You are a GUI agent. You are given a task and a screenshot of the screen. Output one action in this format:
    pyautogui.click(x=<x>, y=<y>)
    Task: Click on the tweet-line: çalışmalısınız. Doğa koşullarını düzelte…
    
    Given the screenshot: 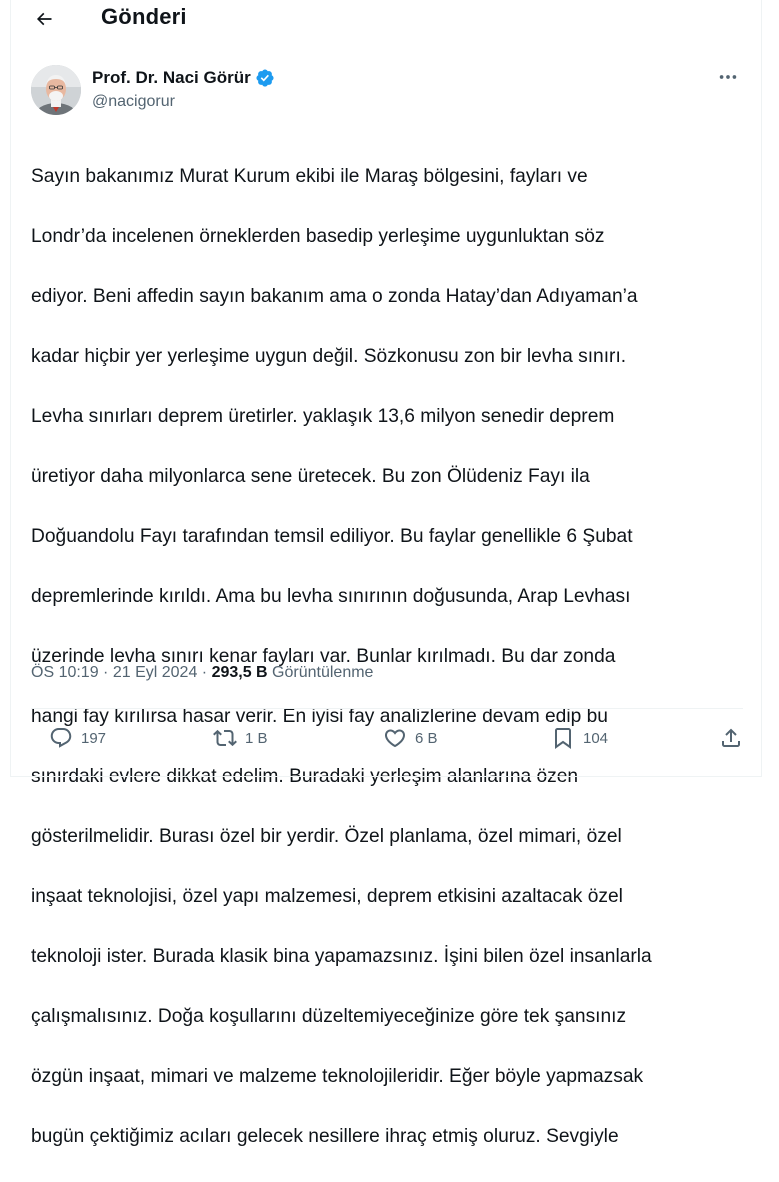 What is the action you would take?
    pyautogui.click(x=329, y=1016)
    